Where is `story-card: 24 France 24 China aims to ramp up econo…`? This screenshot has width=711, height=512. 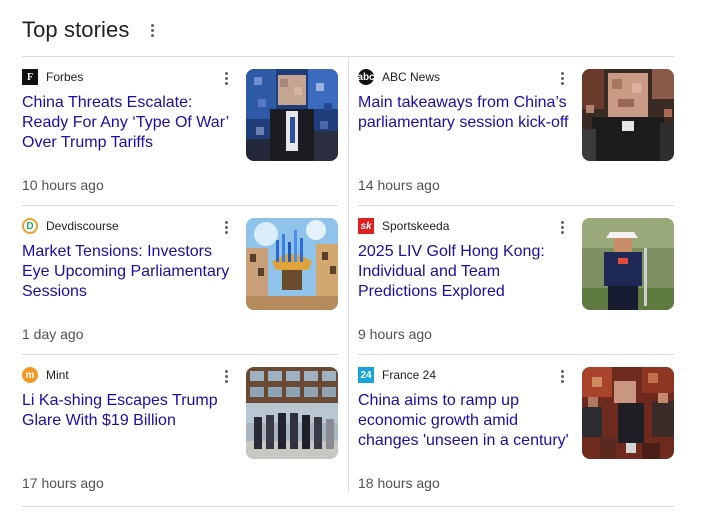
story-card: 24 France 24 China aims to ramp up econo… is located at coordinates (516, 429).